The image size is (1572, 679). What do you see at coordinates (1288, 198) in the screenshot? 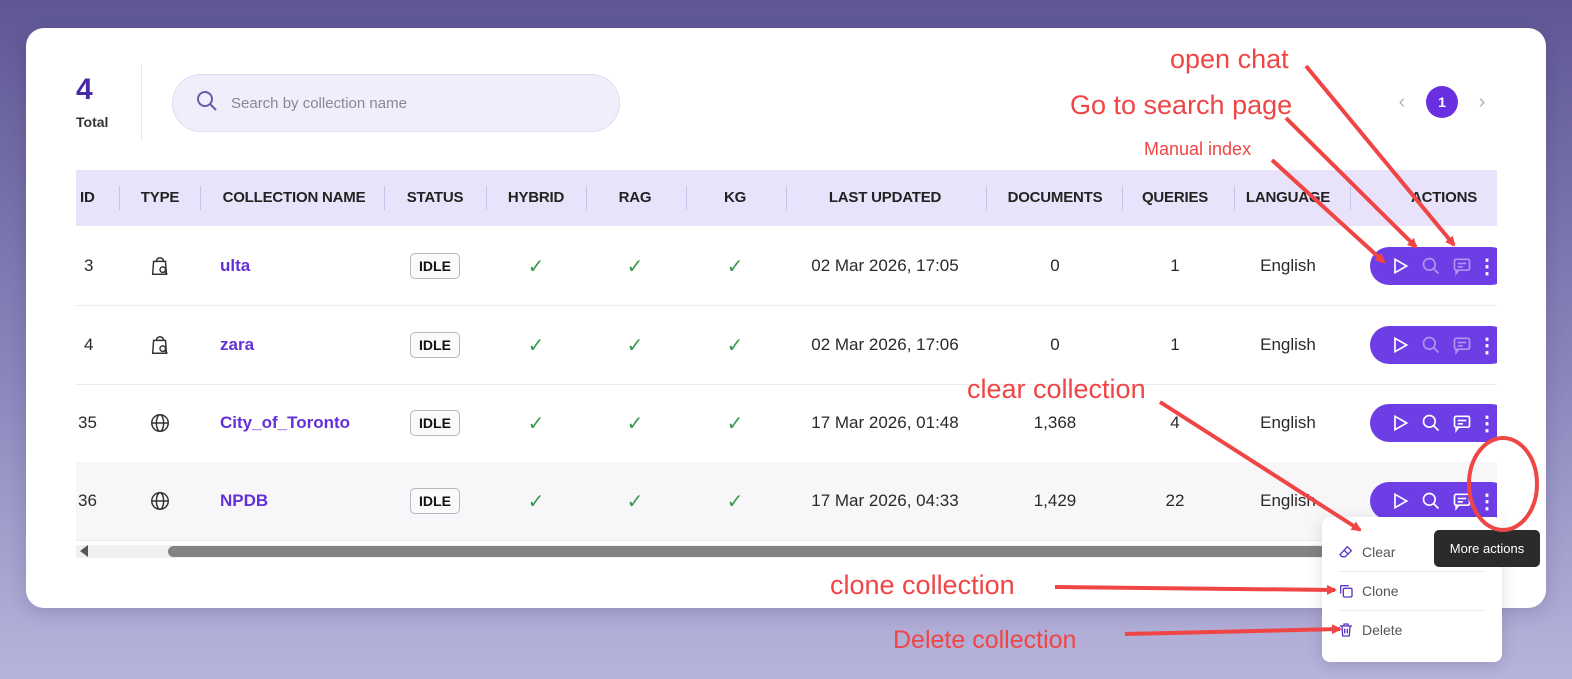
I see `header-language: LANGUAGE` at bounding box center [1288, 198].